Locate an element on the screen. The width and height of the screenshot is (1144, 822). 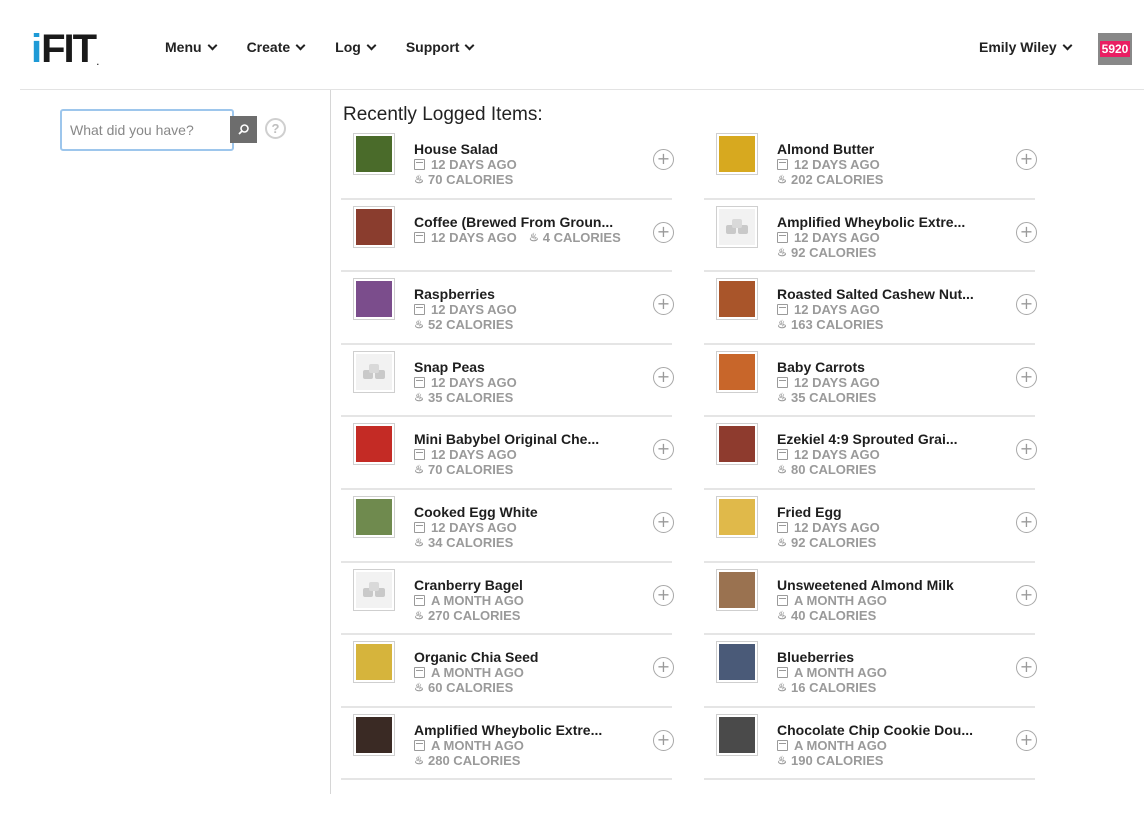
item-name: Snap Peas is located at coordinates (449, 367).